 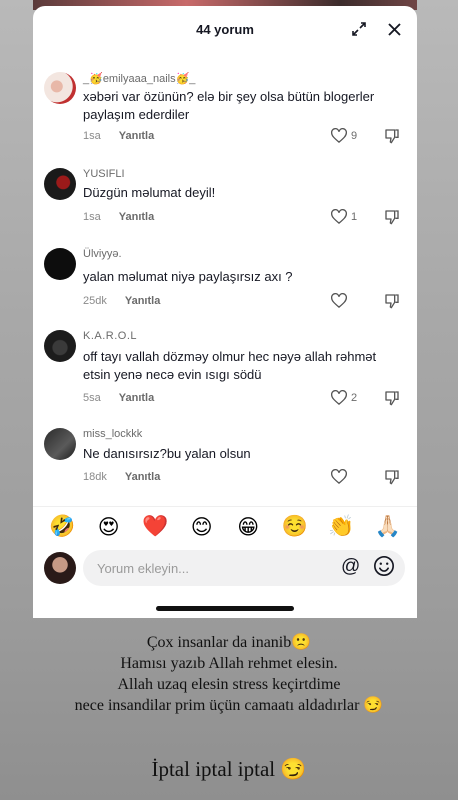 I want to click on like-button: 2, so click(x=344, y=397).